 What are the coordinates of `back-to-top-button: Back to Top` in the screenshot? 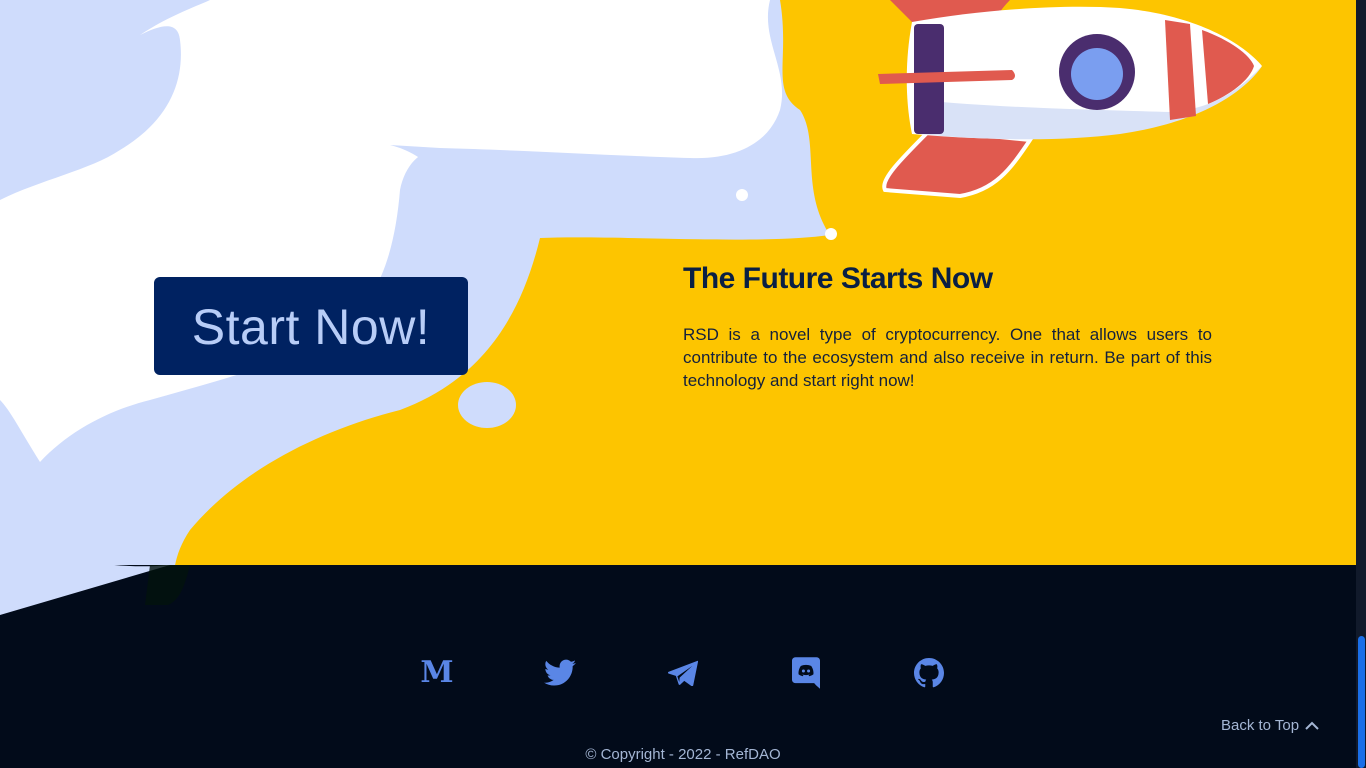 It's located at (1270, 726).